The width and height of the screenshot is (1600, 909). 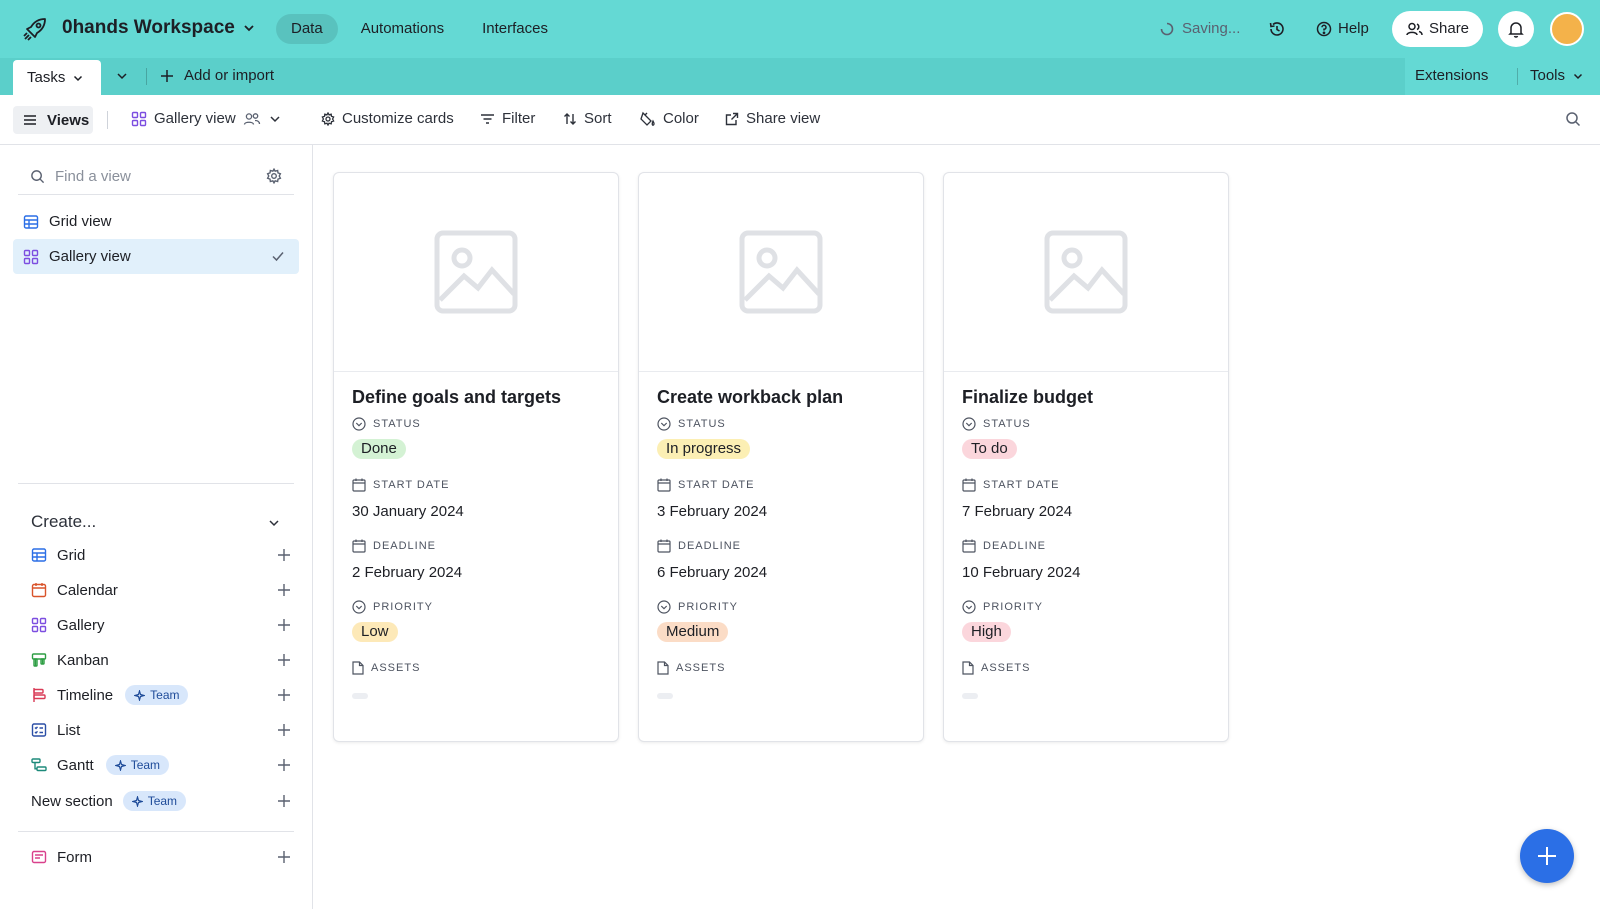 What do you see at coordinates (57, 77) in the screenshot?
I see `tab-tasks: Tasks` at bounding box center [57, 77].